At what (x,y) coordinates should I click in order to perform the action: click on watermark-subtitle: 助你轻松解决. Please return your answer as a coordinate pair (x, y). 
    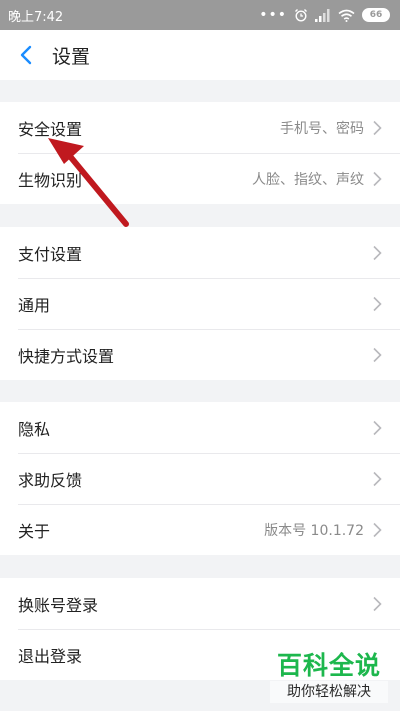
    Looking at the image, I should click on (329, 692).